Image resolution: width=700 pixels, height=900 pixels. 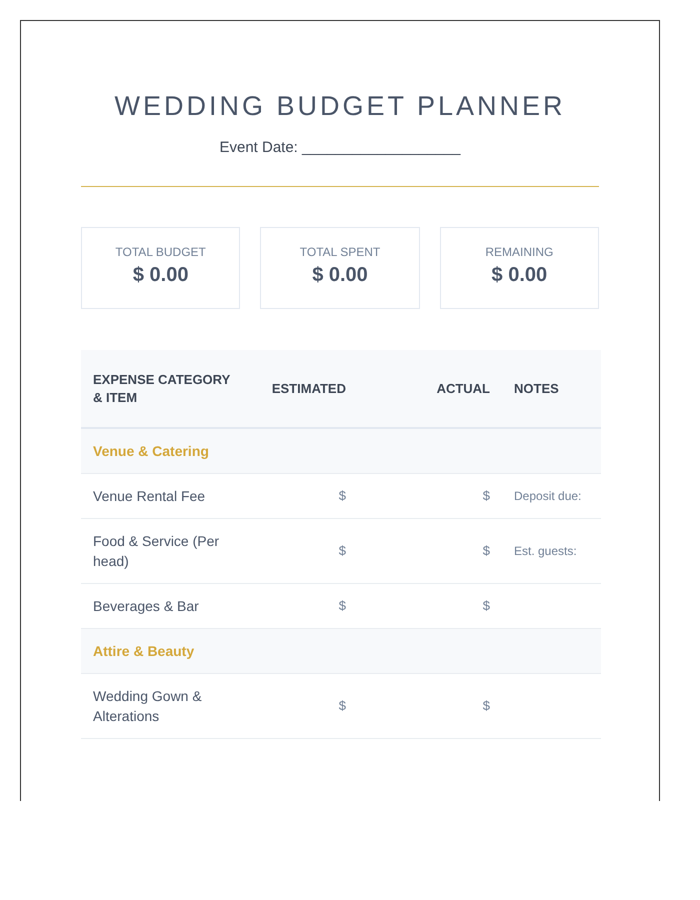 What do you see at coordinates (165, 551) in the screenshot?
I see `table-cell: Food & Service (Per head)` at bounding box center [165, 551].